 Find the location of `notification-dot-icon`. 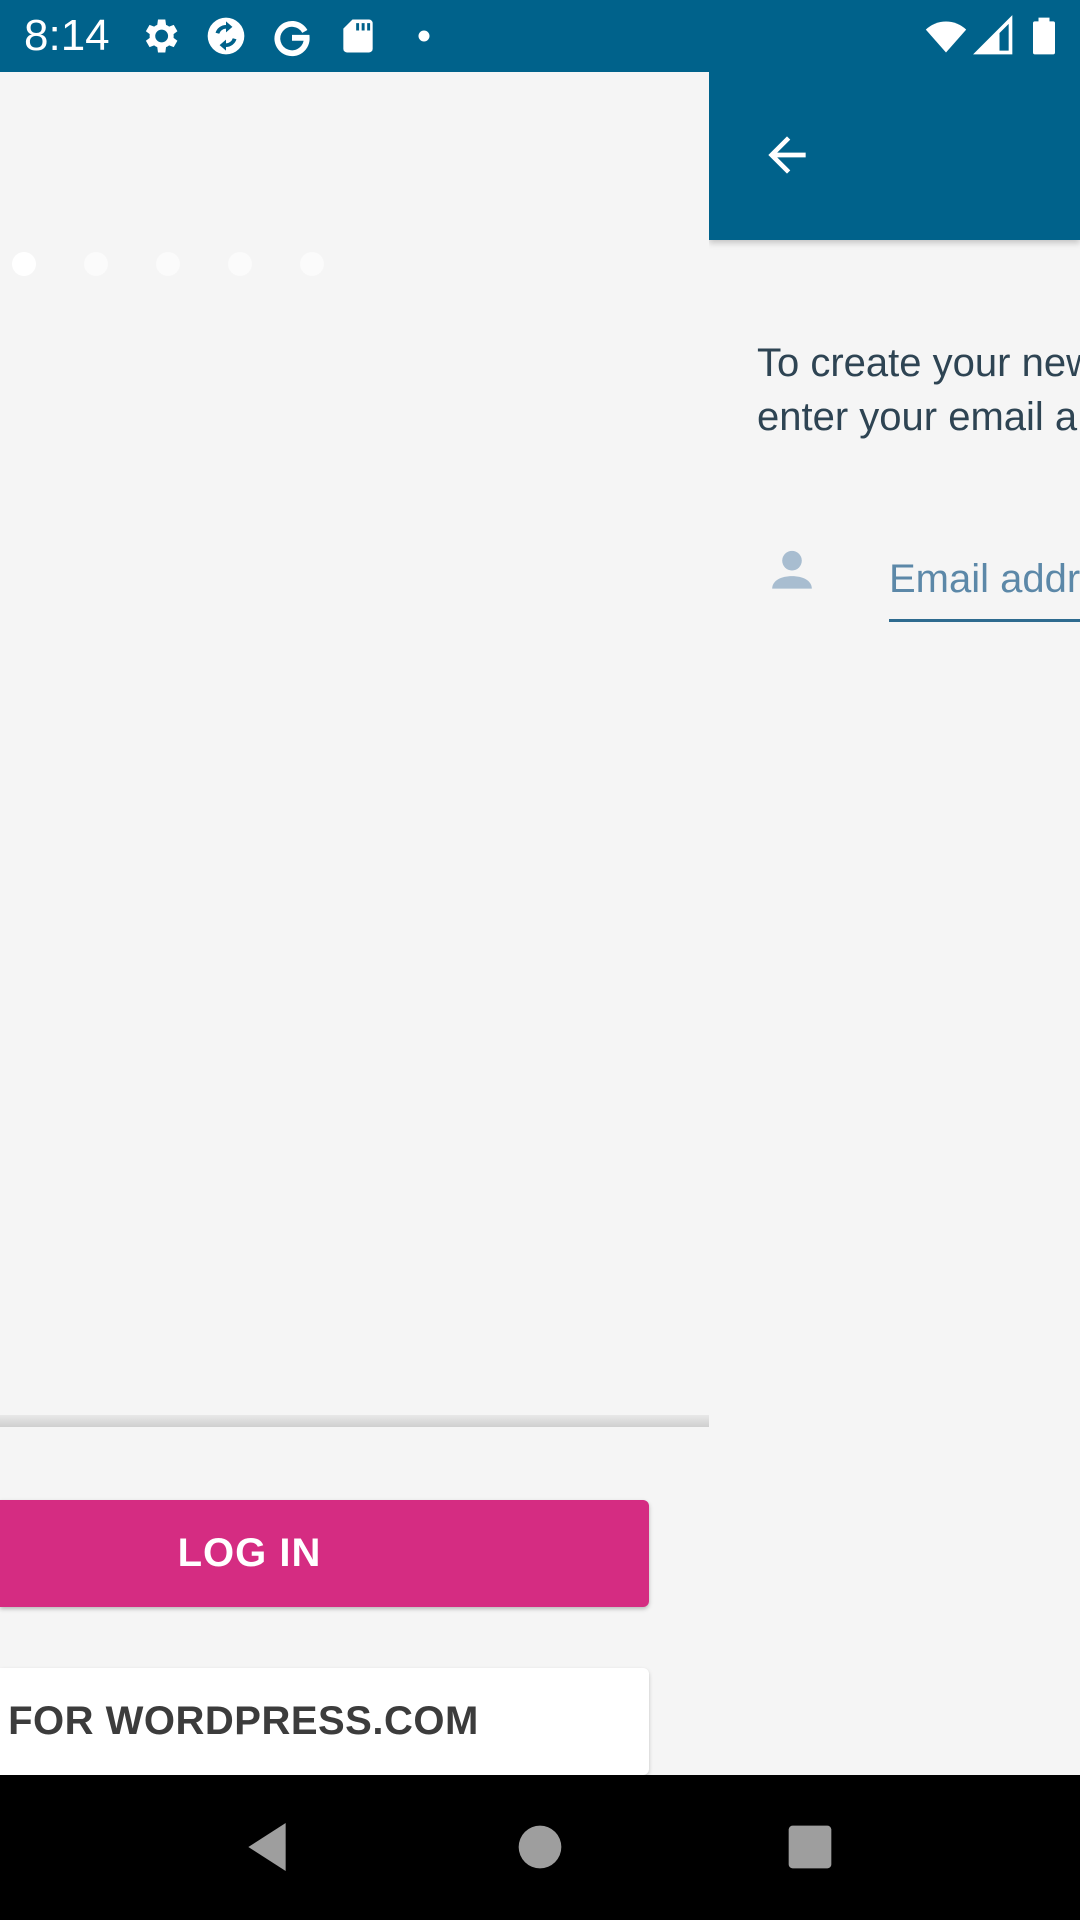

notification-dot-icon is located at coordinates (424, 36).